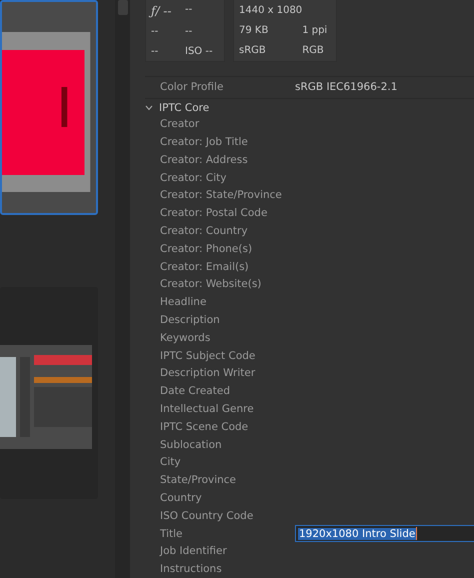 The image size is (474, 578). I want to click on field-label: Creator: Job Title, so click(204, 142).